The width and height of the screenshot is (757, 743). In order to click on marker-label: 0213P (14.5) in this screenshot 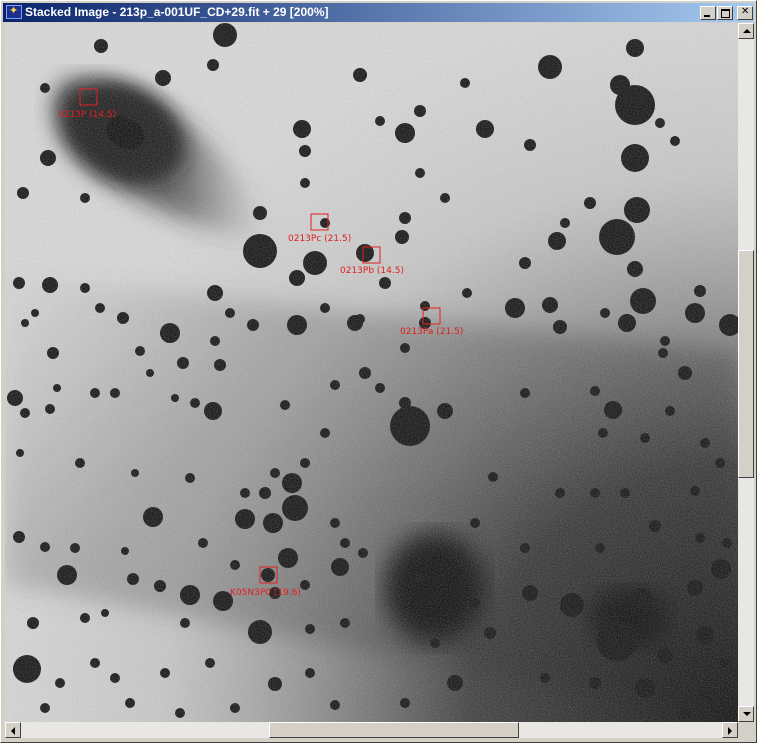, I will do `click(87, 115)`.